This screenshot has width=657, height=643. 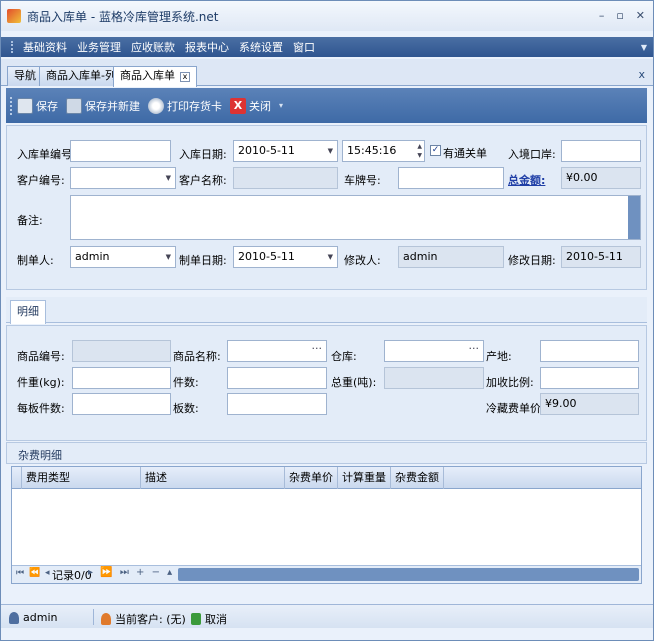 What do you see at coordinates (47, 106) in the screenshot?
I see `save-label: 保存` at bounding box center [47, 106].